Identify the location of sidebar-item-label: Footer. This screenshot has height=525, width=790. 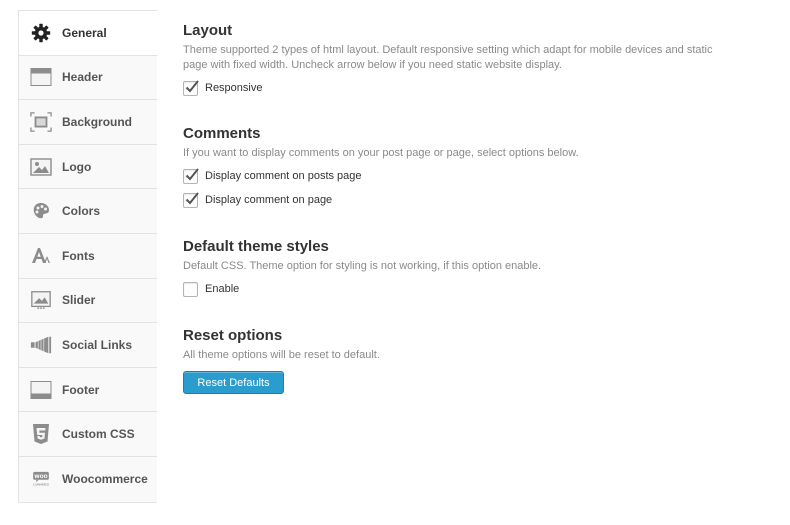
(81, 389).